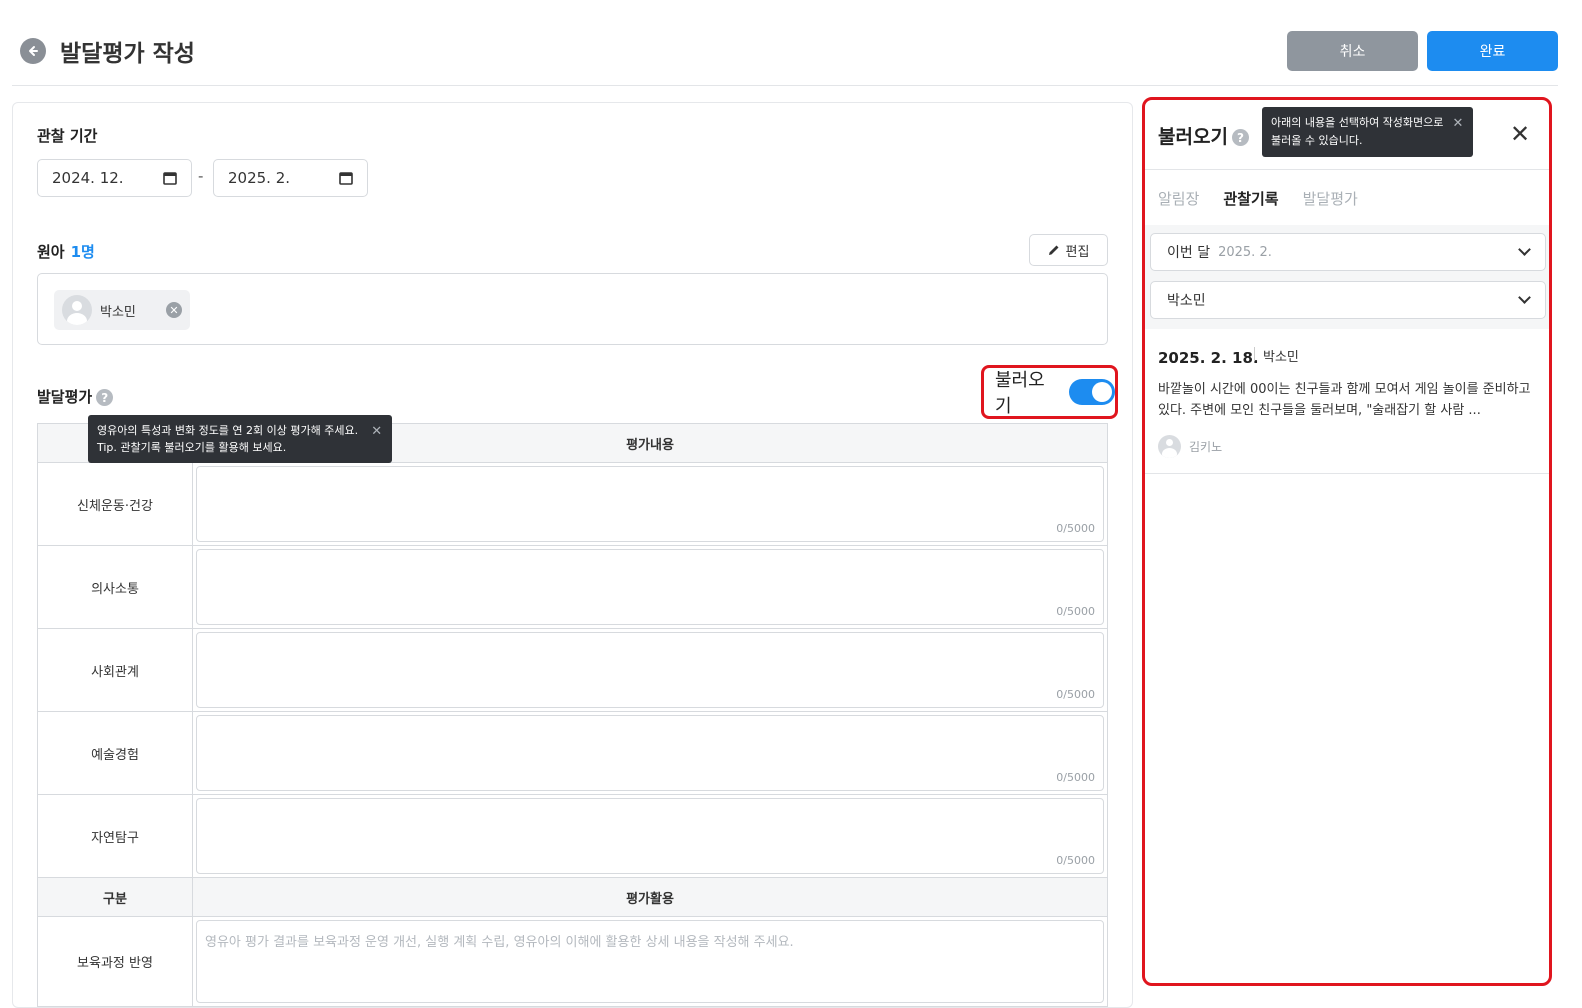  I want to click on import-toggle-label: 불러오기, so click(1020, 393).